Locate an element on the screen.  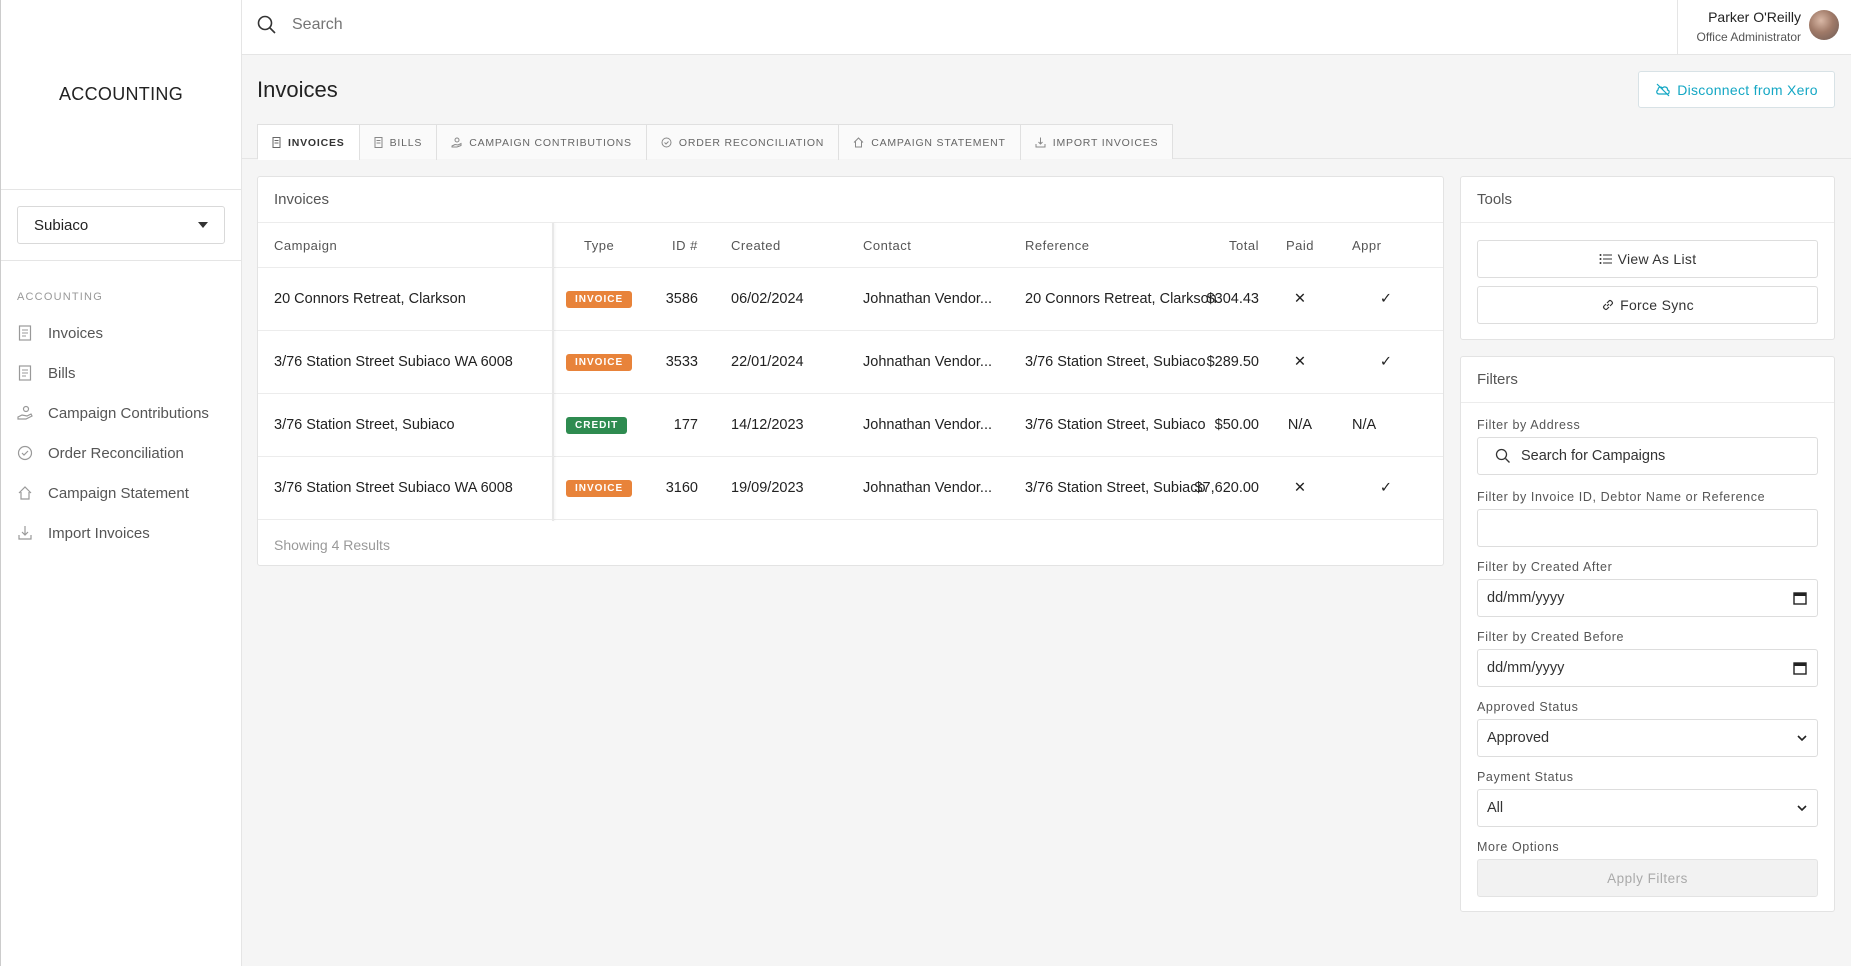
app-brand: ACCOUNTING is located at coordinates (121, 95).